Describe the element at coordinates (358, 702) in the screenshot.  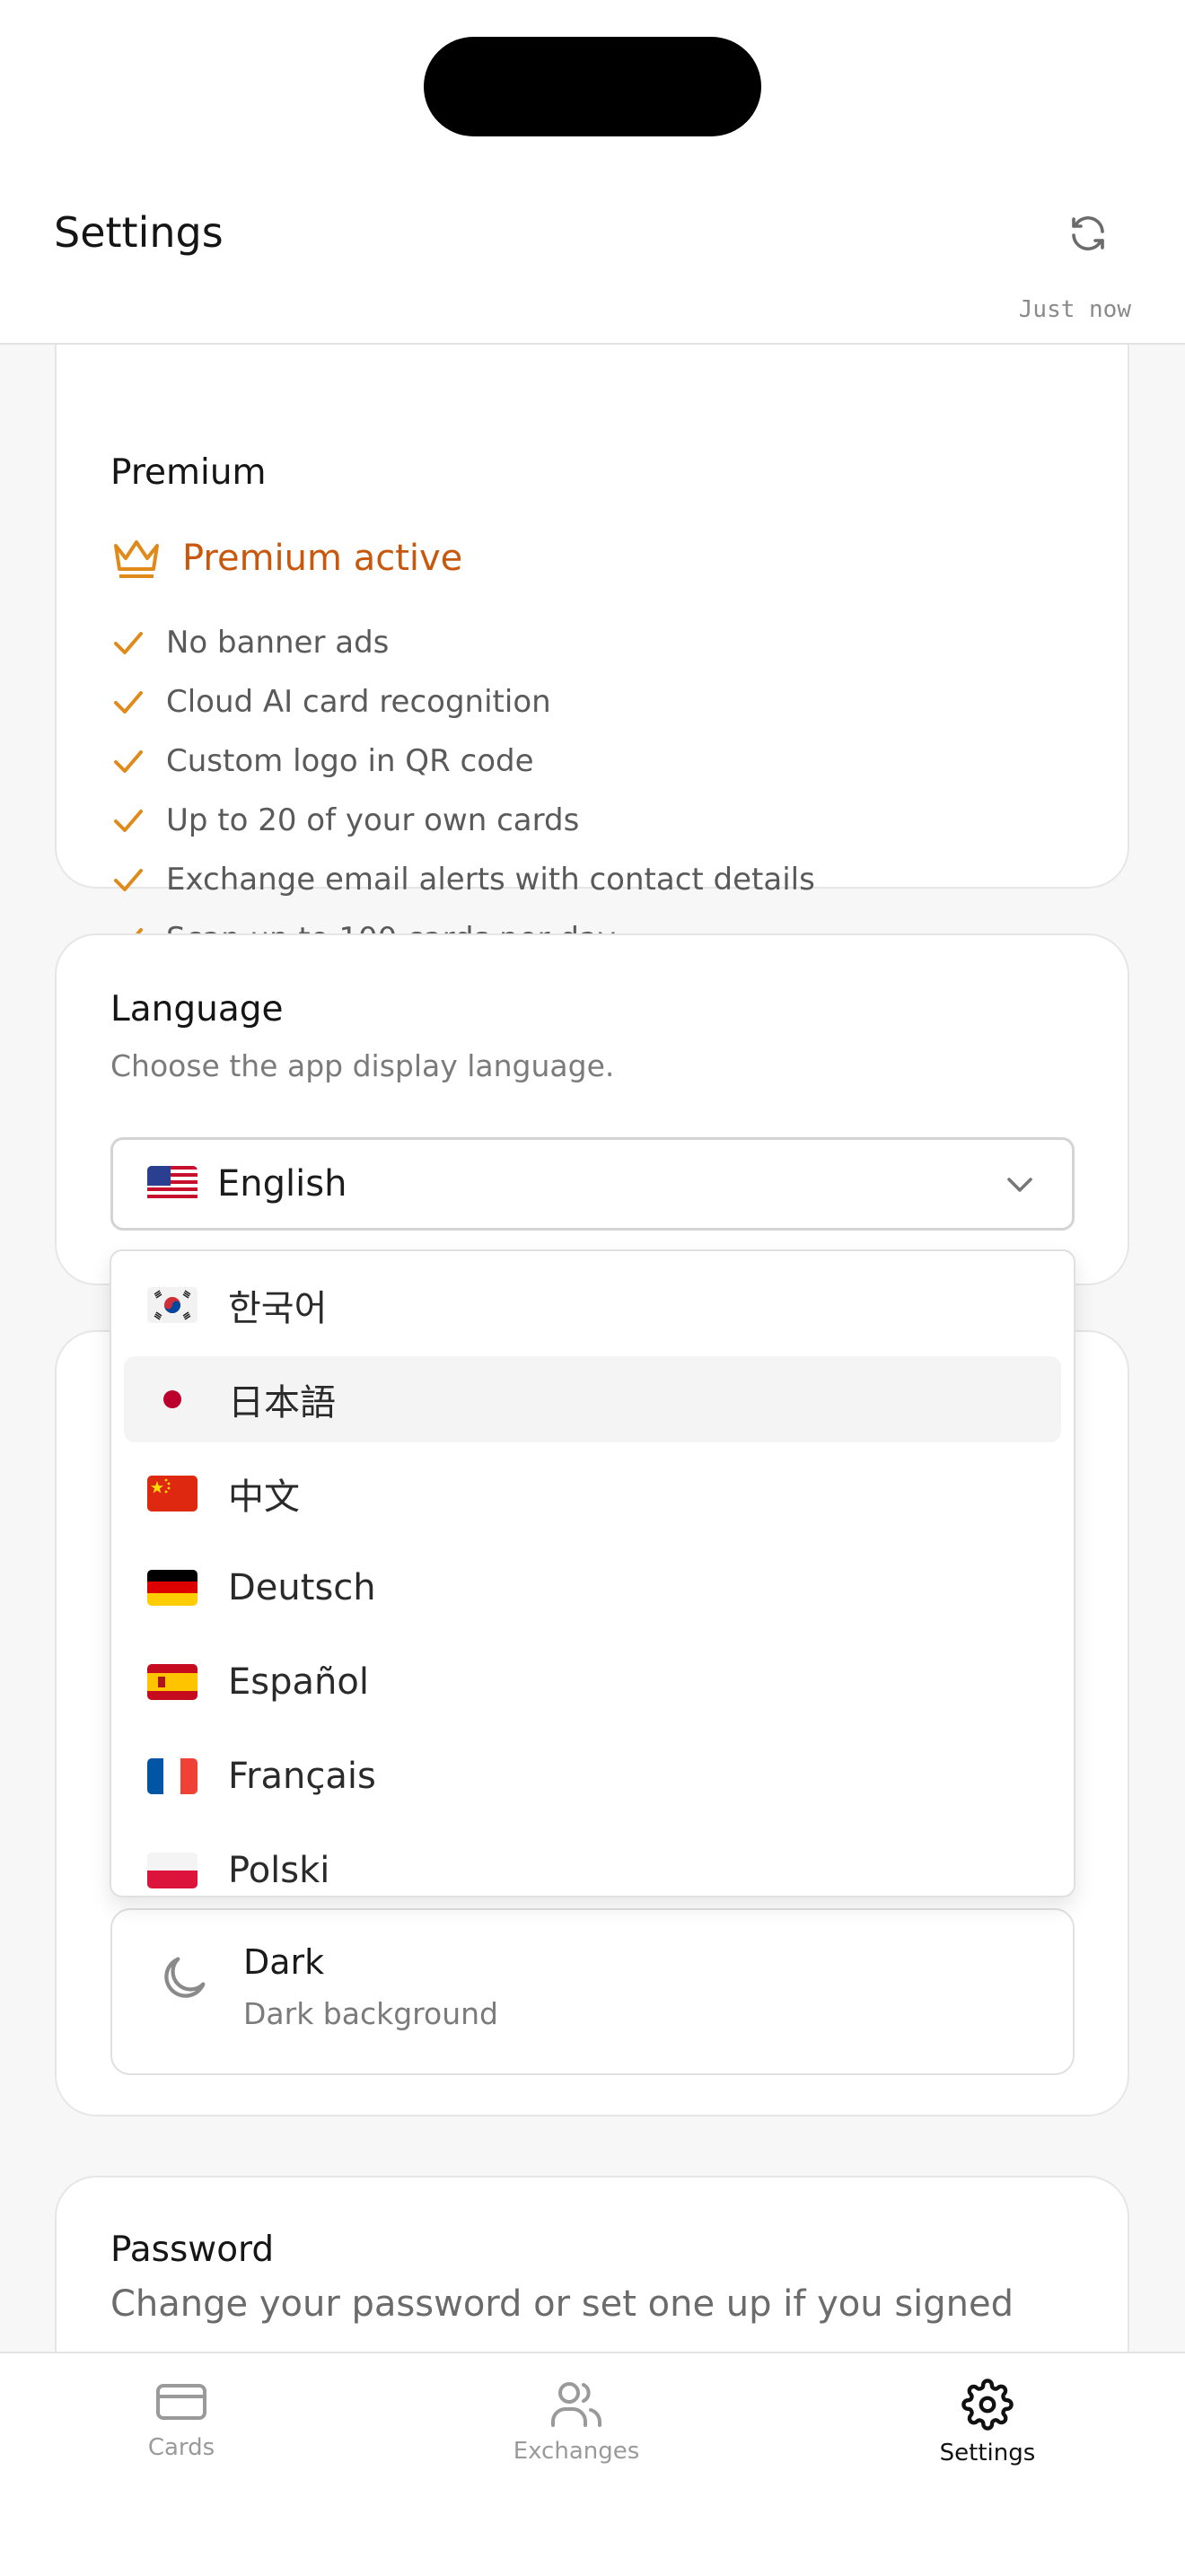
I see `feature-label: Cloud AI card recognition` at that location.